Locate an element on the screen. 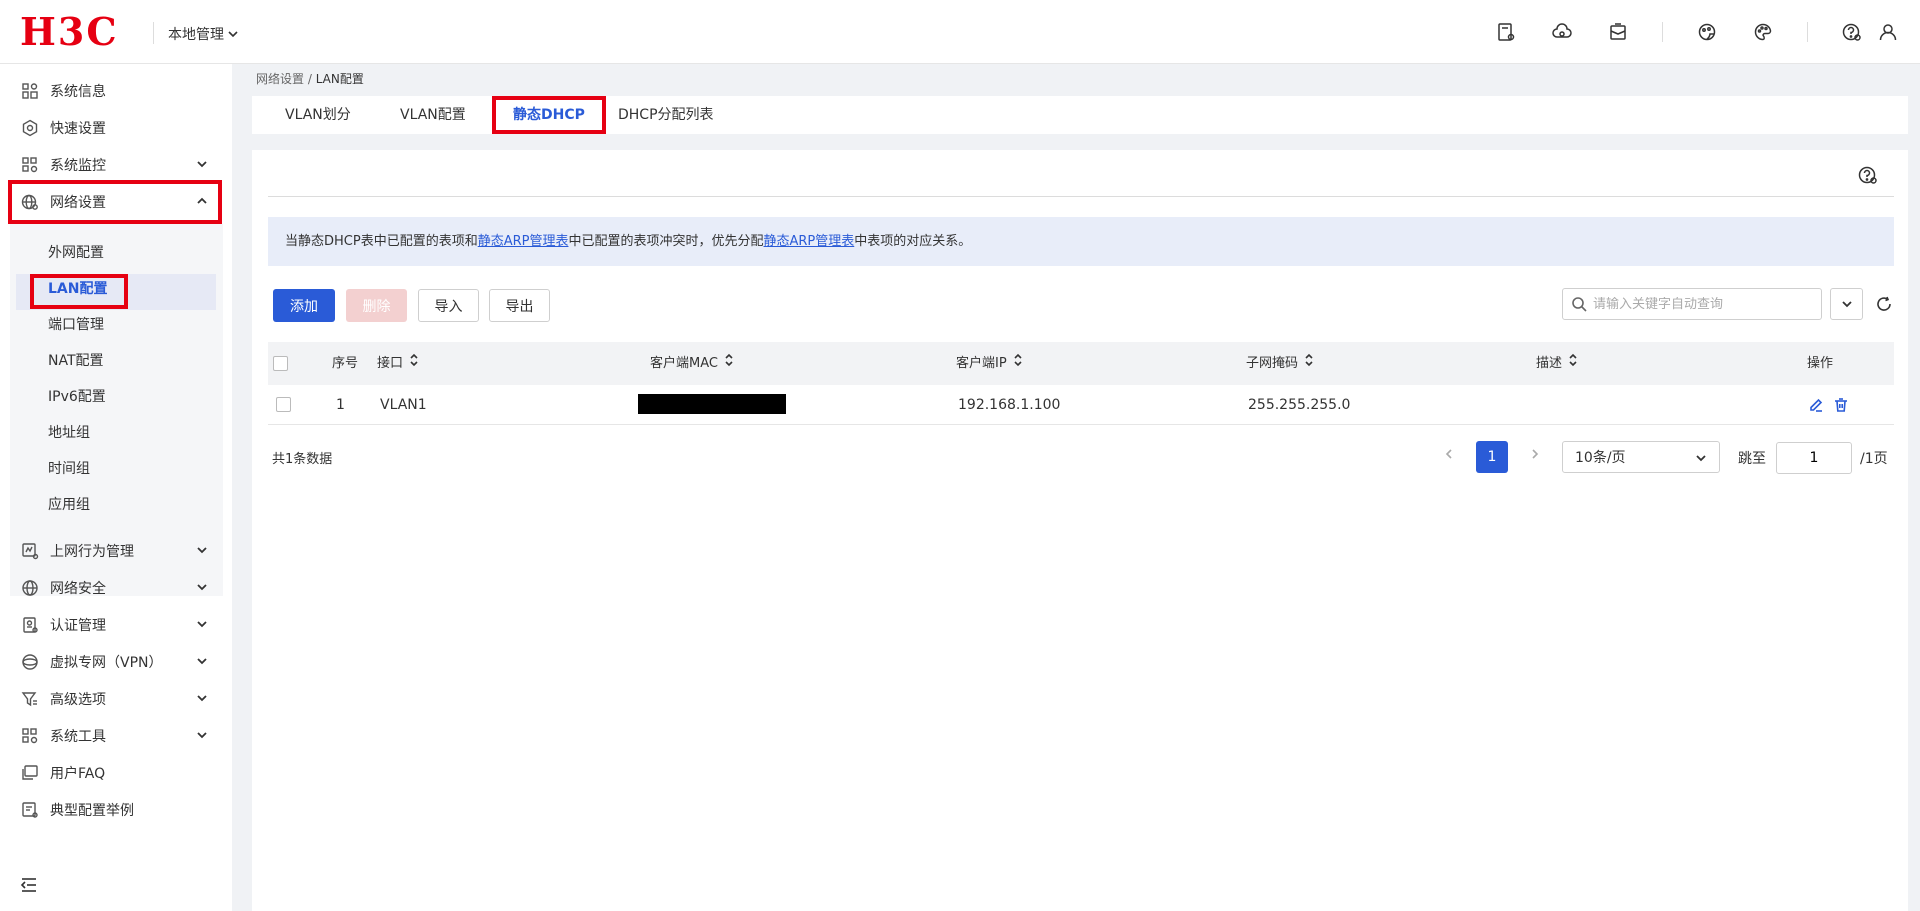 The height and width of the screenshot is (911, 1920). faq-icon is located at coordinates (30, 773).